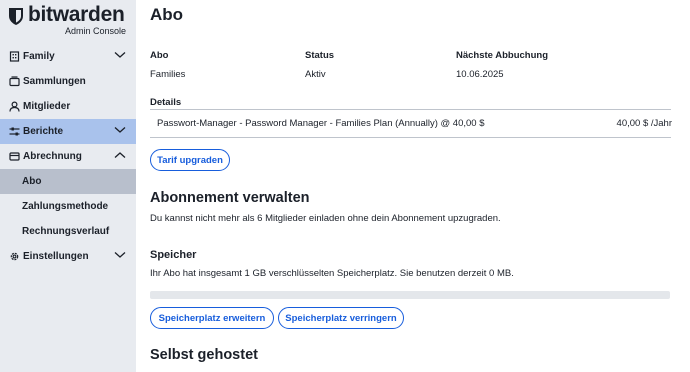 The width and height of the screenshot is (690, 372). Describe the element at coordinates (43, 131) in the screenshot. I see `sidebar-item-label: Berichte` at that location.